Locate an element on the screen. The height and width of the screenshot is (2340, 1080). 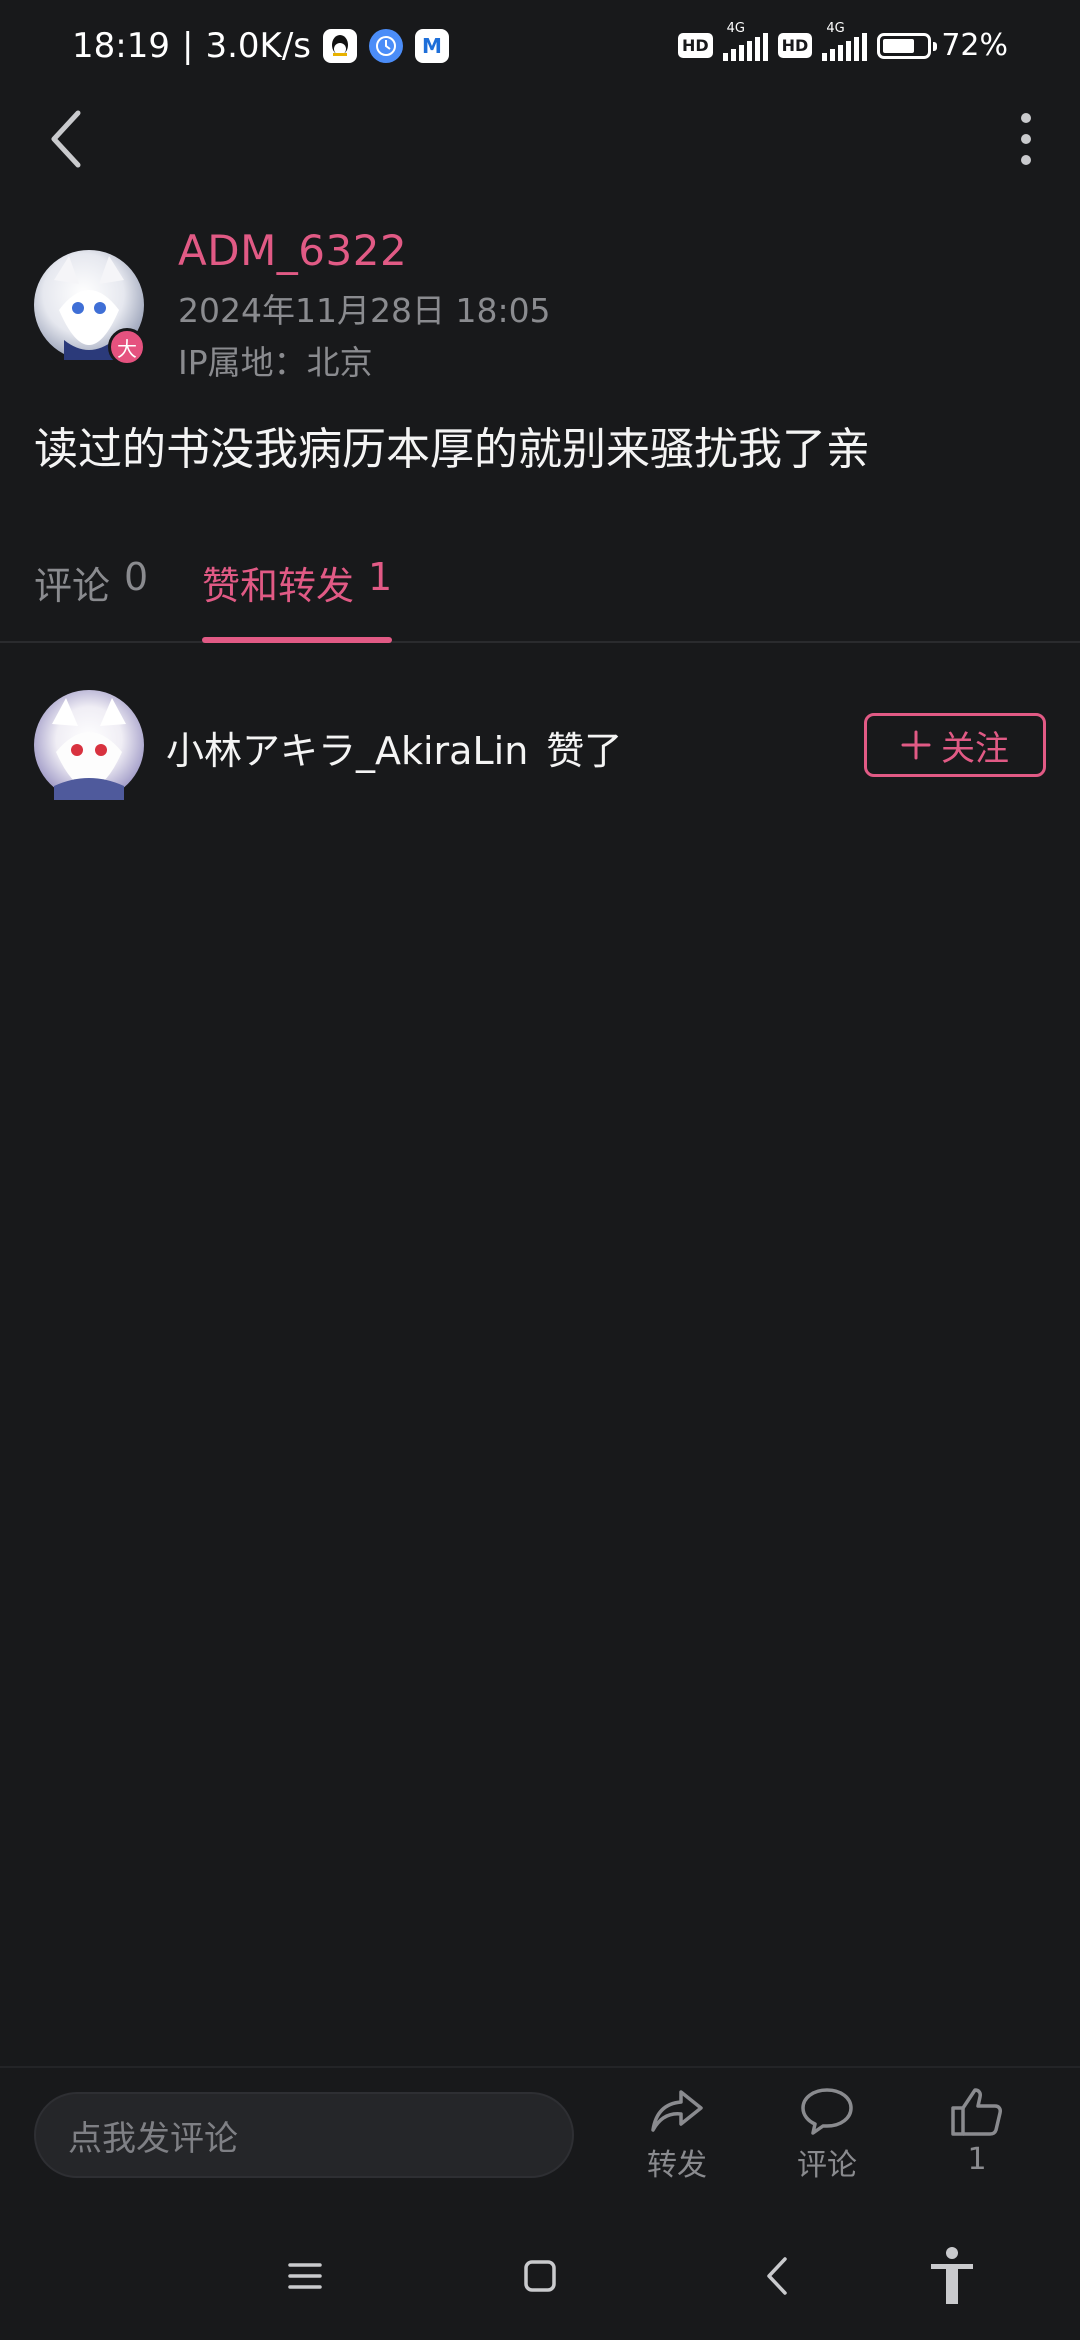
hamburger-menu-icon is located at coordinates (305, 2276).